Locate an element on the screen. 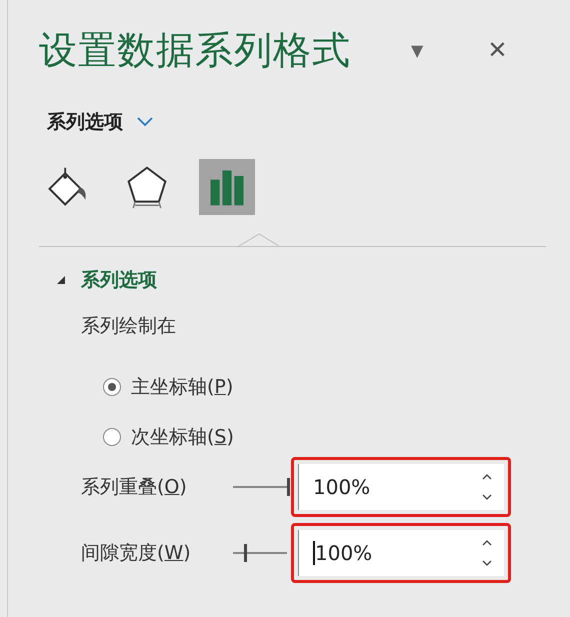  pane-title: 设置数据系列格式 is located at coordinates (195, 50).